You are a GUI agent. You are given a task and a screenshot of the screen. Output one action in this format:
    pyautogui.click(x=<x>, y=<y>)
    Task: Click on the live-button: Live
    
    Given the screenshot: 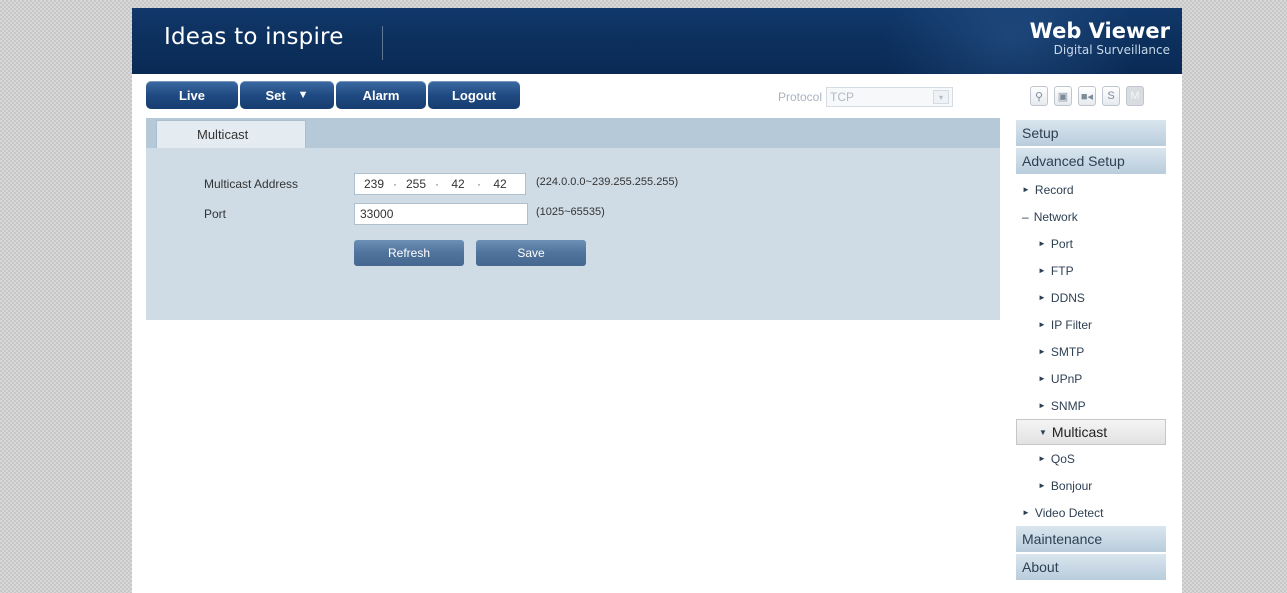 What is the action you would take?
    pyautogui.click(x=192, y=95)
    